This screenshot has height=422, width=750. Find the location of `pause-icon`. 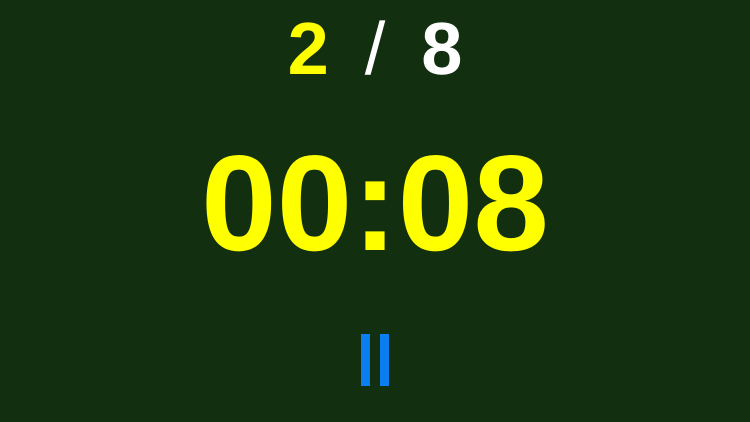

pause-icon is located at coordinates (375, 360).